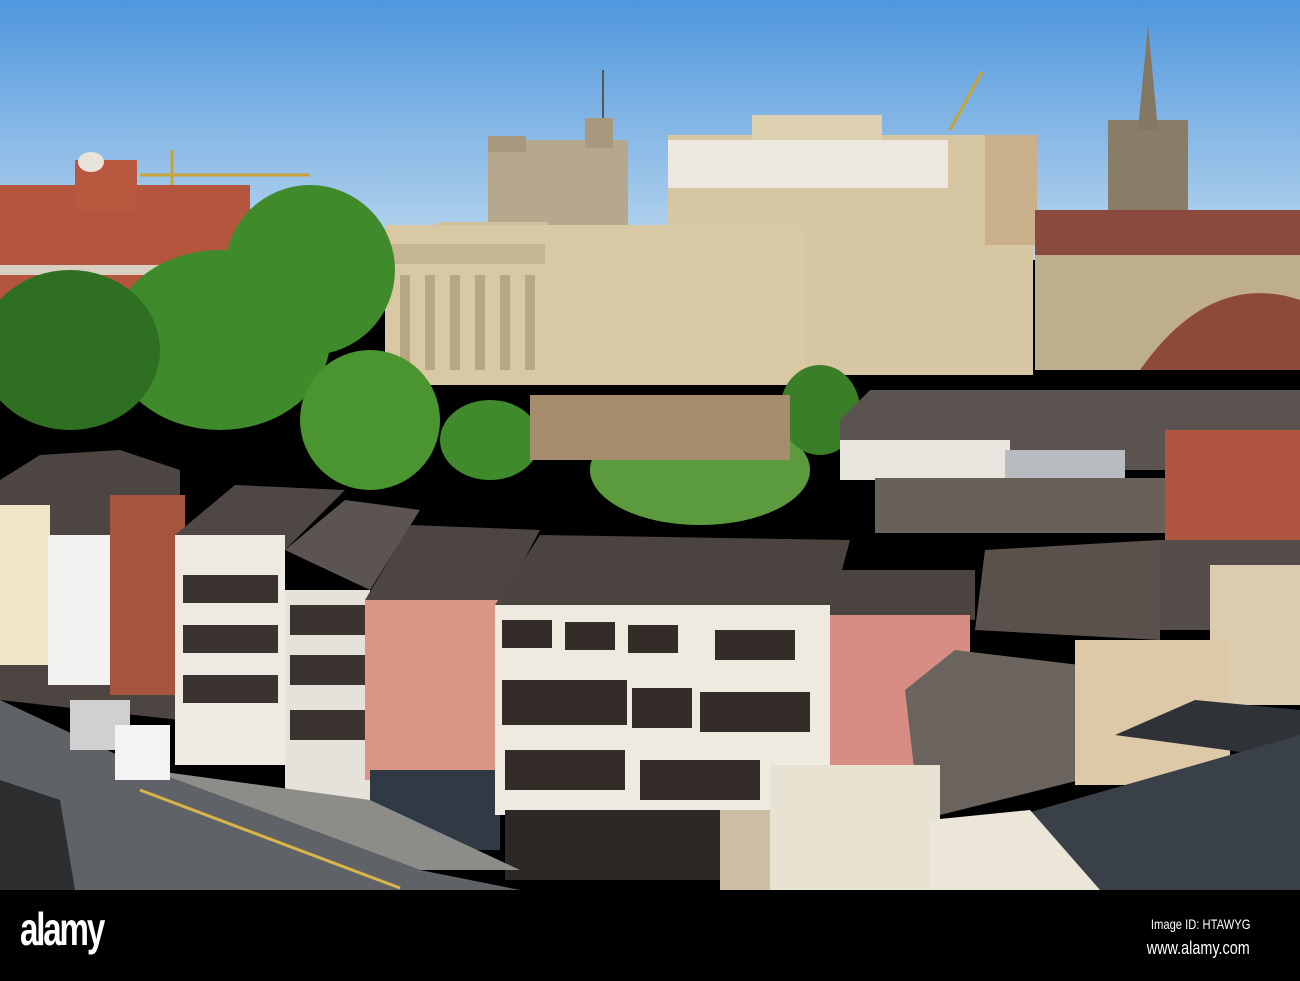  I want to click on website-link: www.alamy.com, so click(1198, 948).